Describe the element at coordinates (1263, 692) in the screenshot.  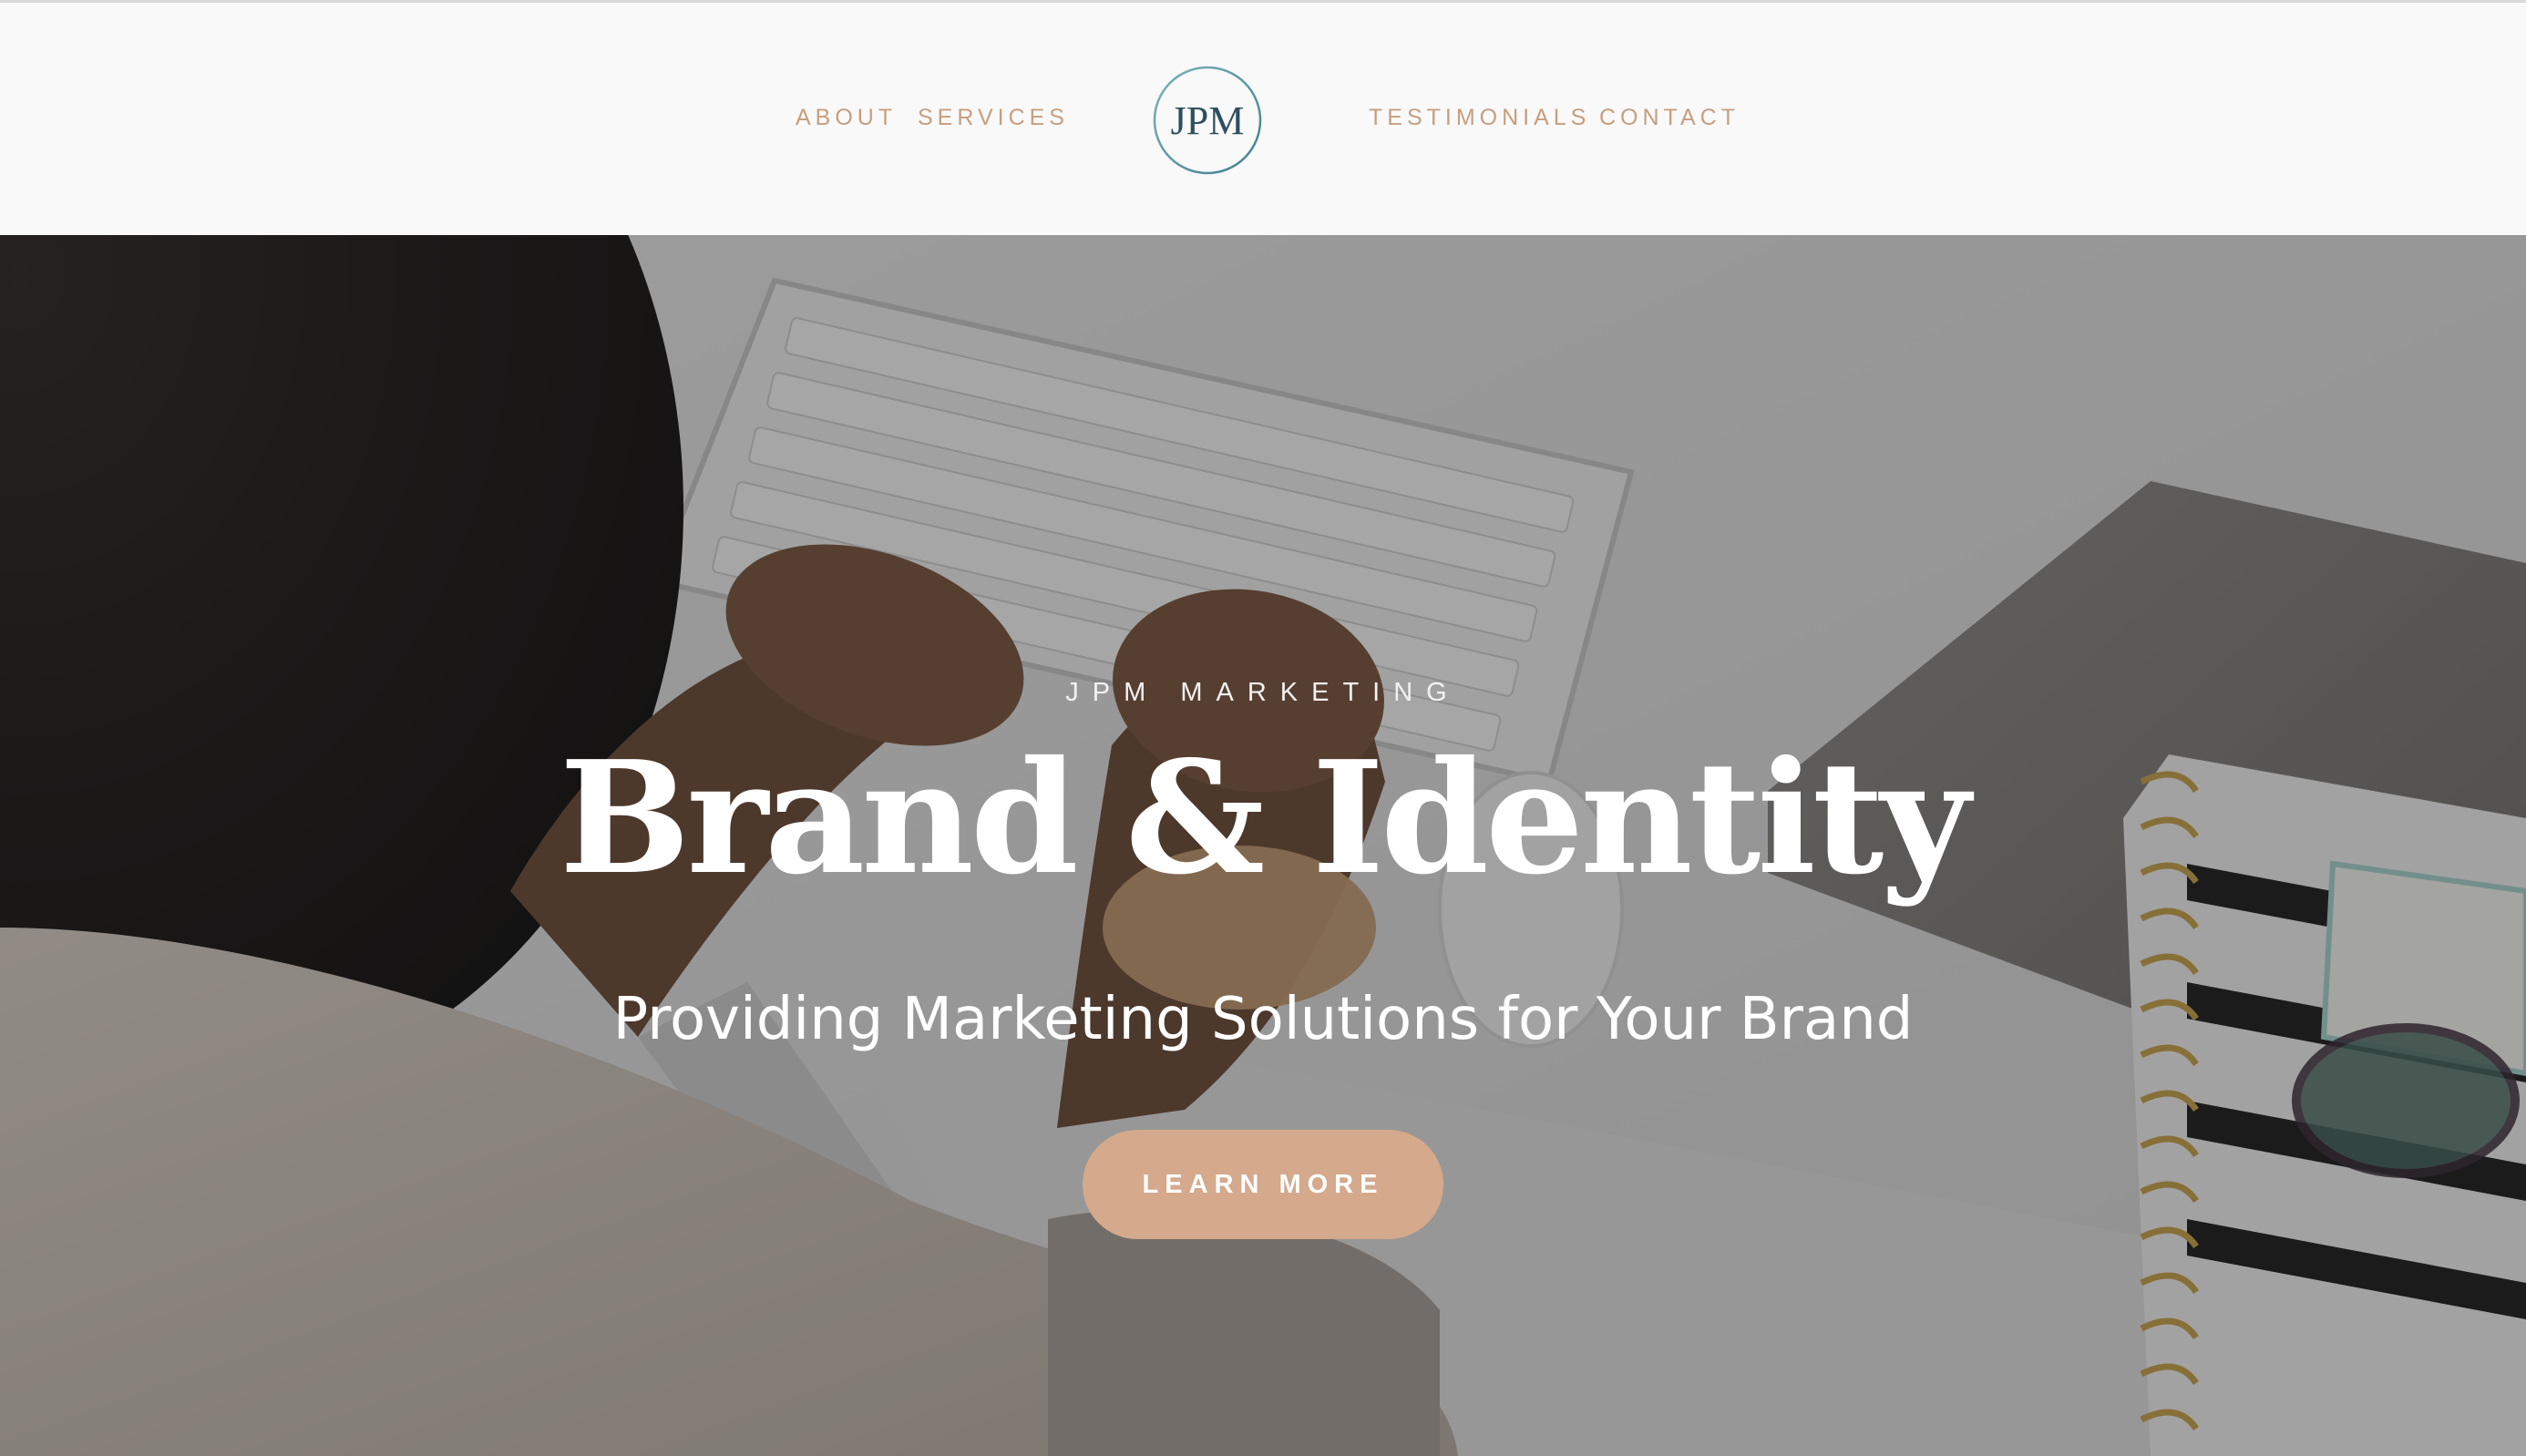
I see `hero-eyebrow: JPM MARKETING` at that location.